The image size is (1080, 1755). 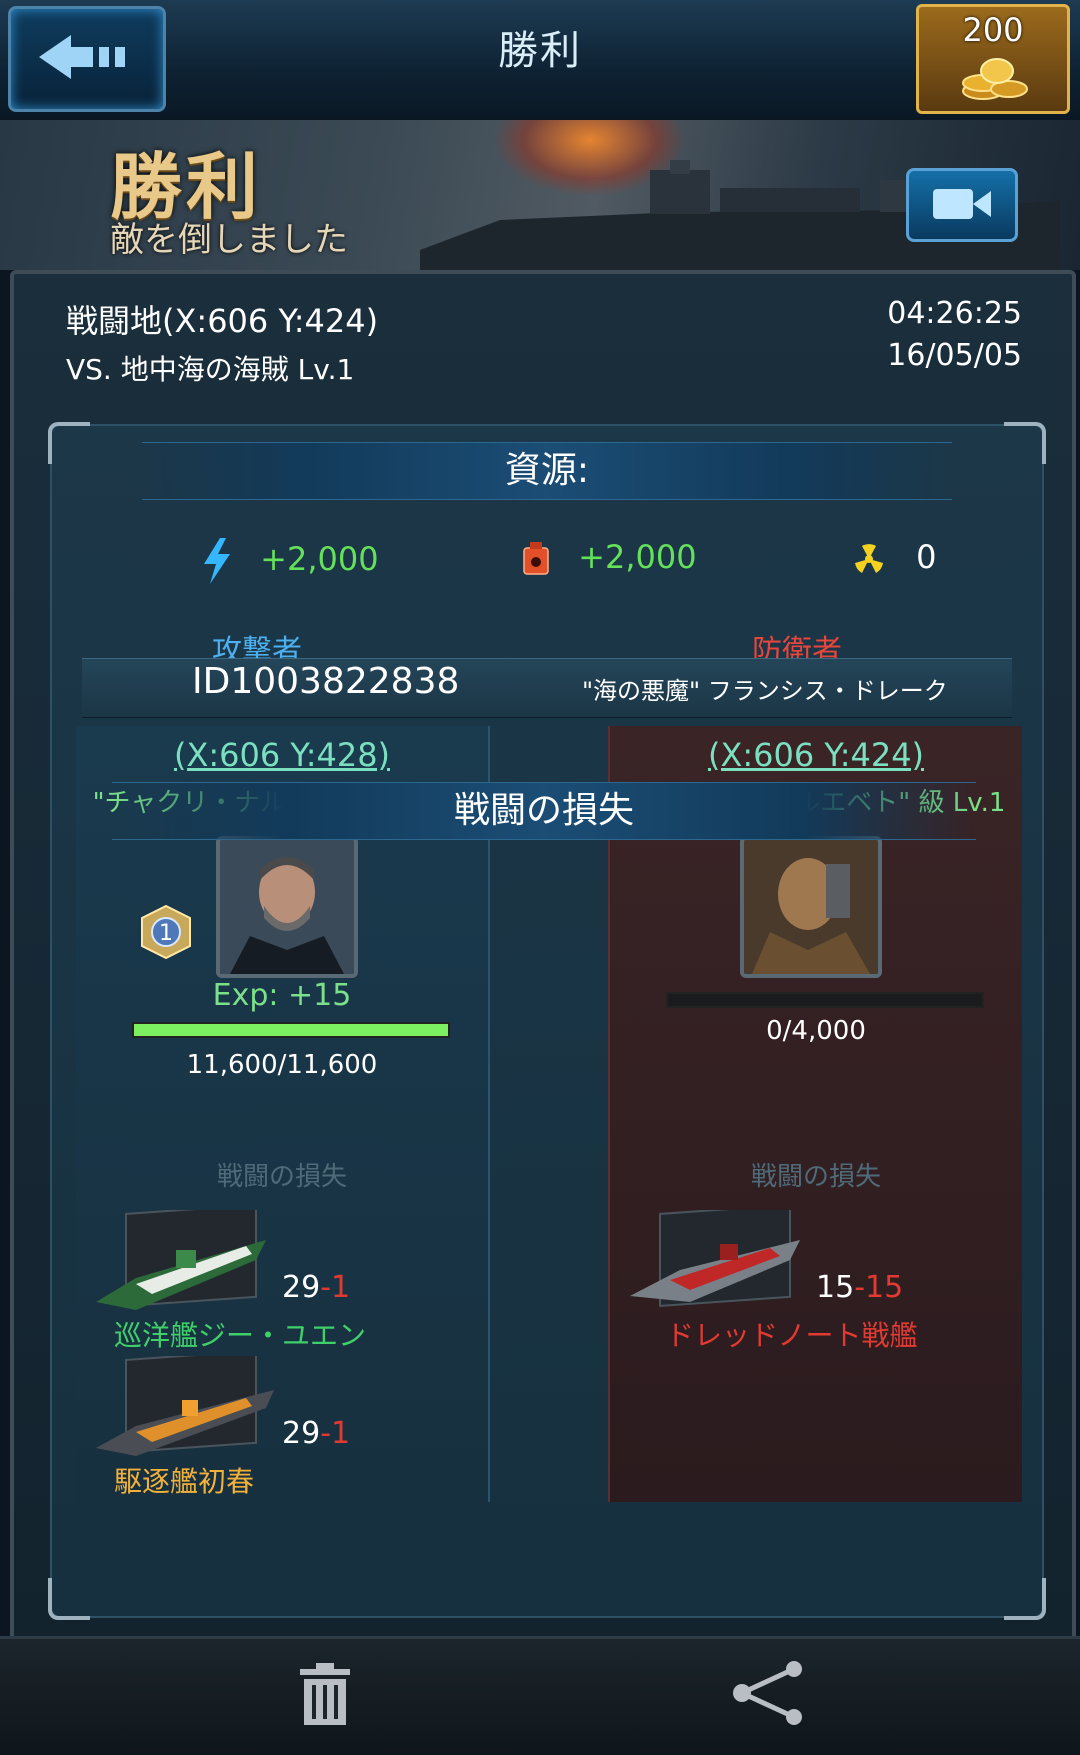 What do you see at coordinates (765, 691) in the screenshot?
I see `defender-name: "海の悪魔" フランシス・ドレーク` at bounding box center [765, 691].